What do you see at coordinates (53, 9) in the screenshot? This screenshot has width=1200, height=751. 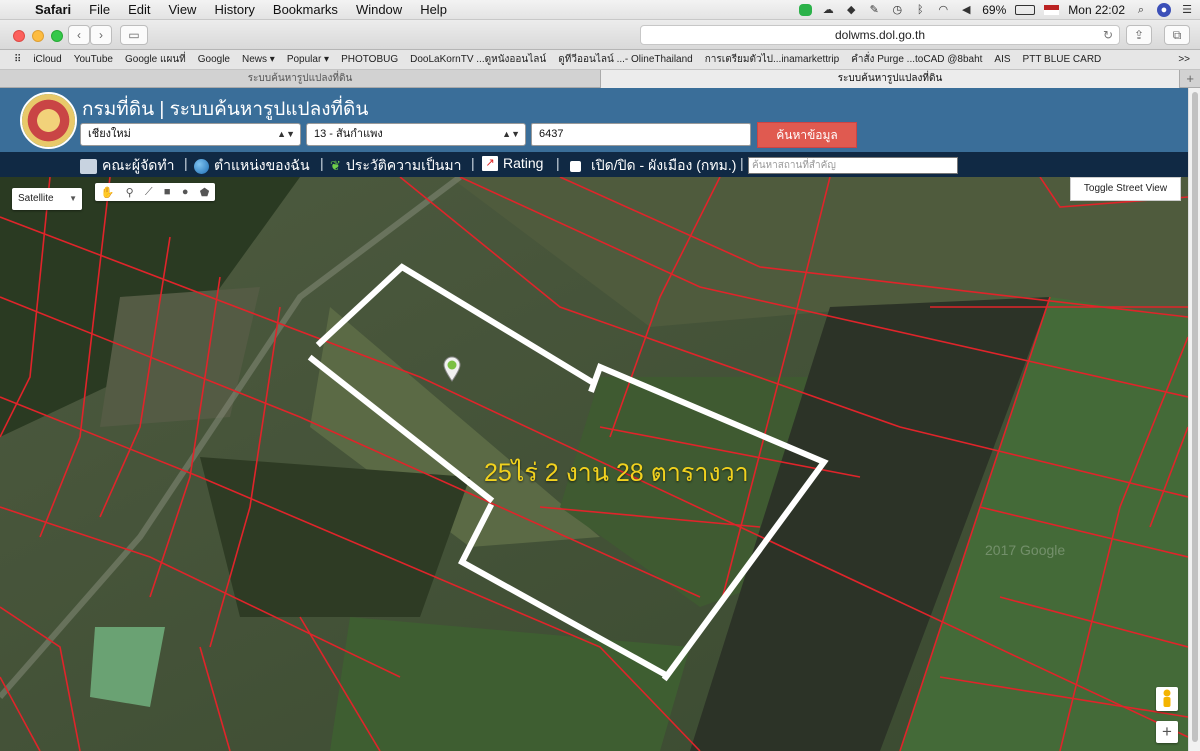 I see `app-menu-safari: Safari` at bounding box center [53, 9].